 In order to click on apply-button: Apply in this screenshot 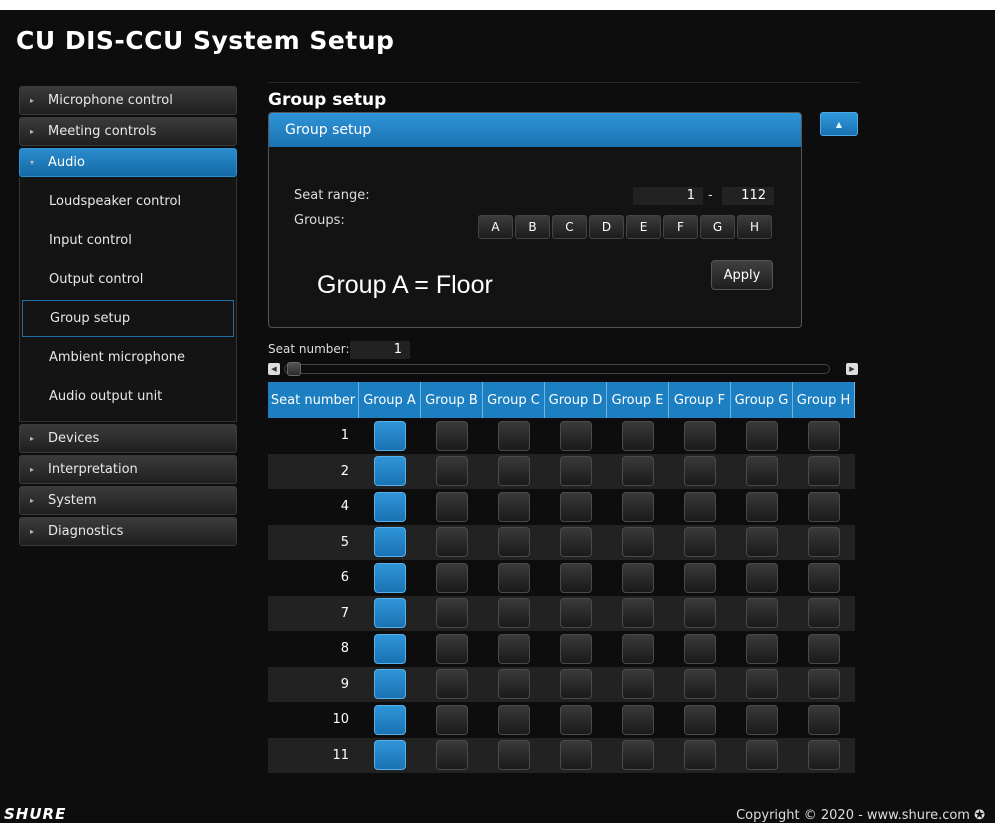, I will do `click(742, 275)`.